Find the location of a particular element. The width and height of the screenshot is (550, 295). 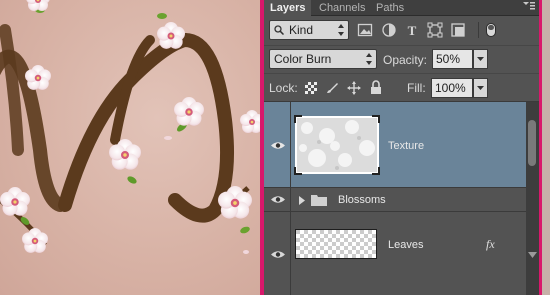

fill-slider-button is located at coordinates (480, 88).